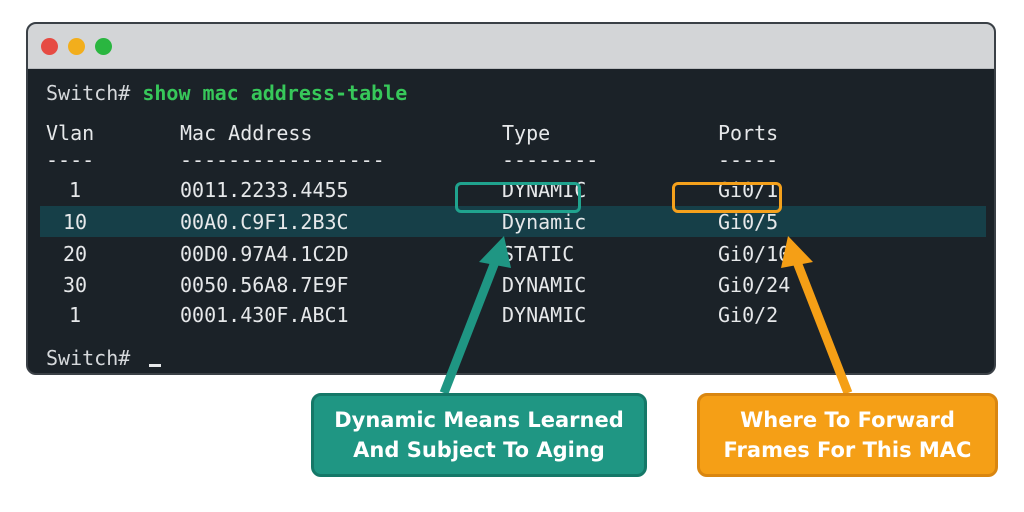 This screenshot has height=512, width=1024. I want to click on command-line: Switch# show mac address-table, so click(226, 93).